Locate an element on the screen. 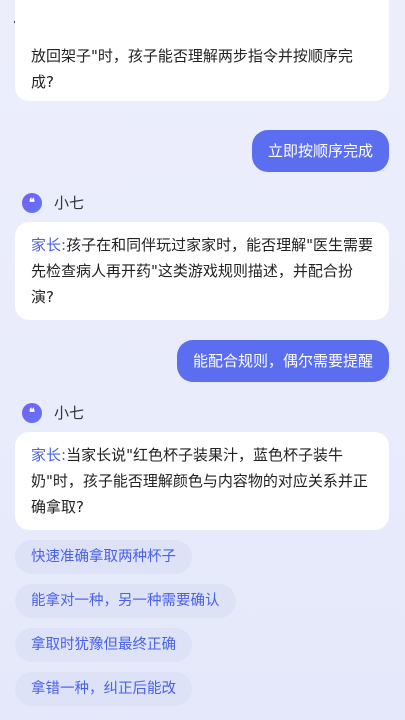 The width and height of the screenshot is (405, 720). ai-message-text: 放回架子"时，孩子能否理解两步指令并按顺序完成? is located at coordinates (192, 69).